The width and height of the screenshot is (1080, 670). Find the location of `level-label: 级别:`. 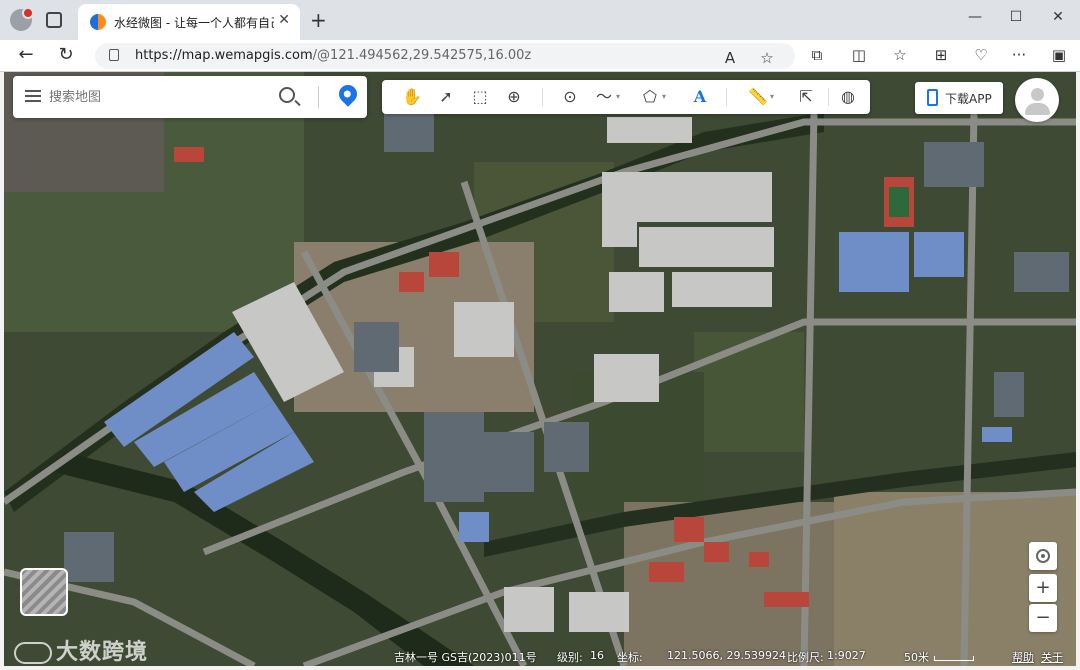

level-label: 级别: is located at coordinates (570, 657).